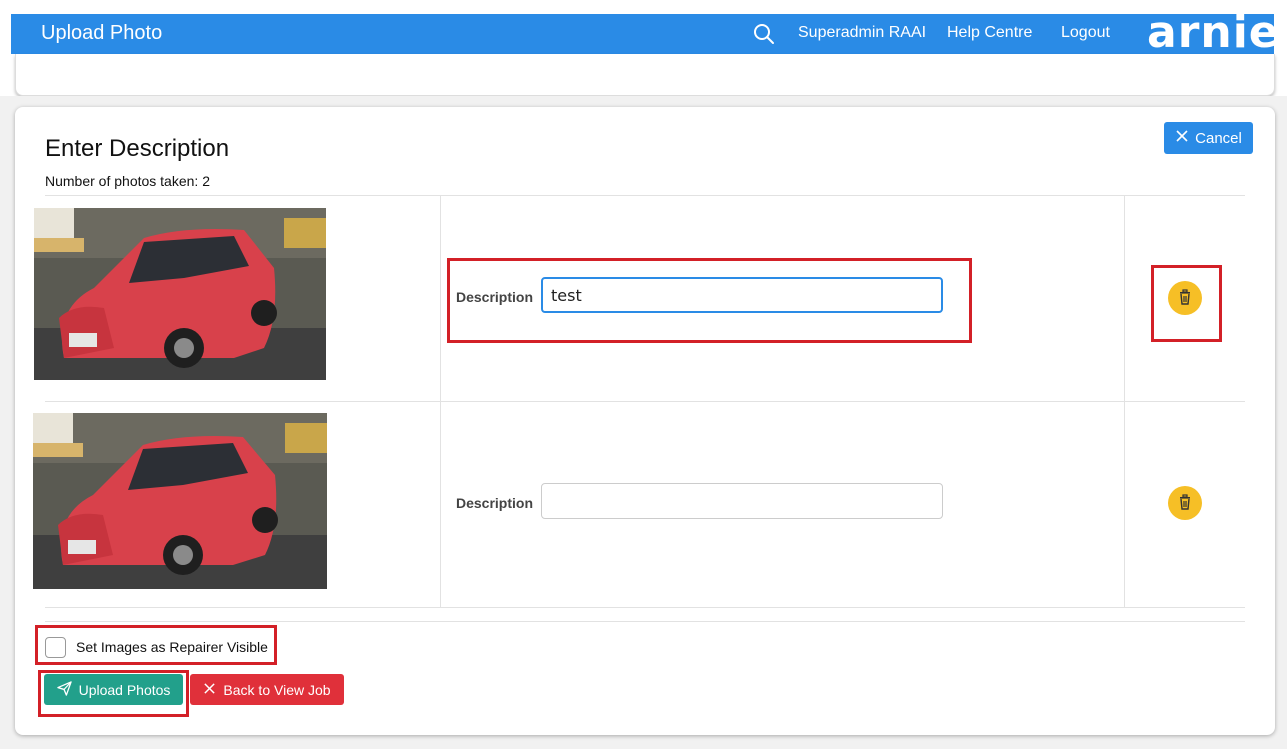  Describe the element at coordinates (1213, 33) in the screenshot. I see `arnie-logo: arnie` at that location.